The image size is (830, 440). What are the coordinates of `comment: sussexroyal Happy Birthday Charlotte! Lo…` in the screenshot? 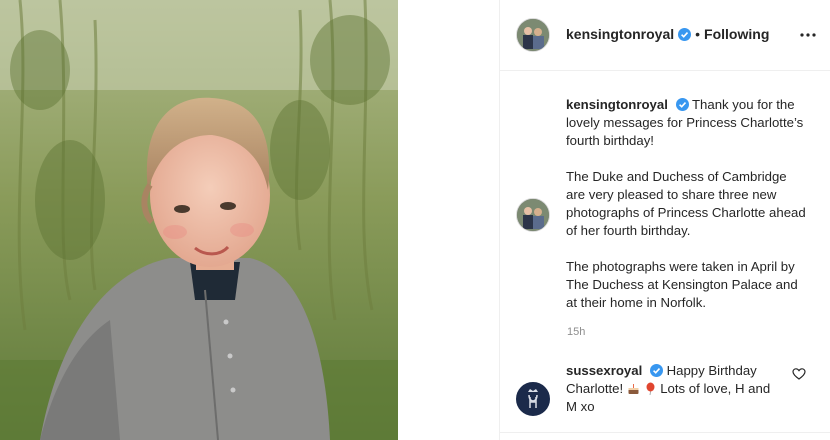 It's located at (672, 389).